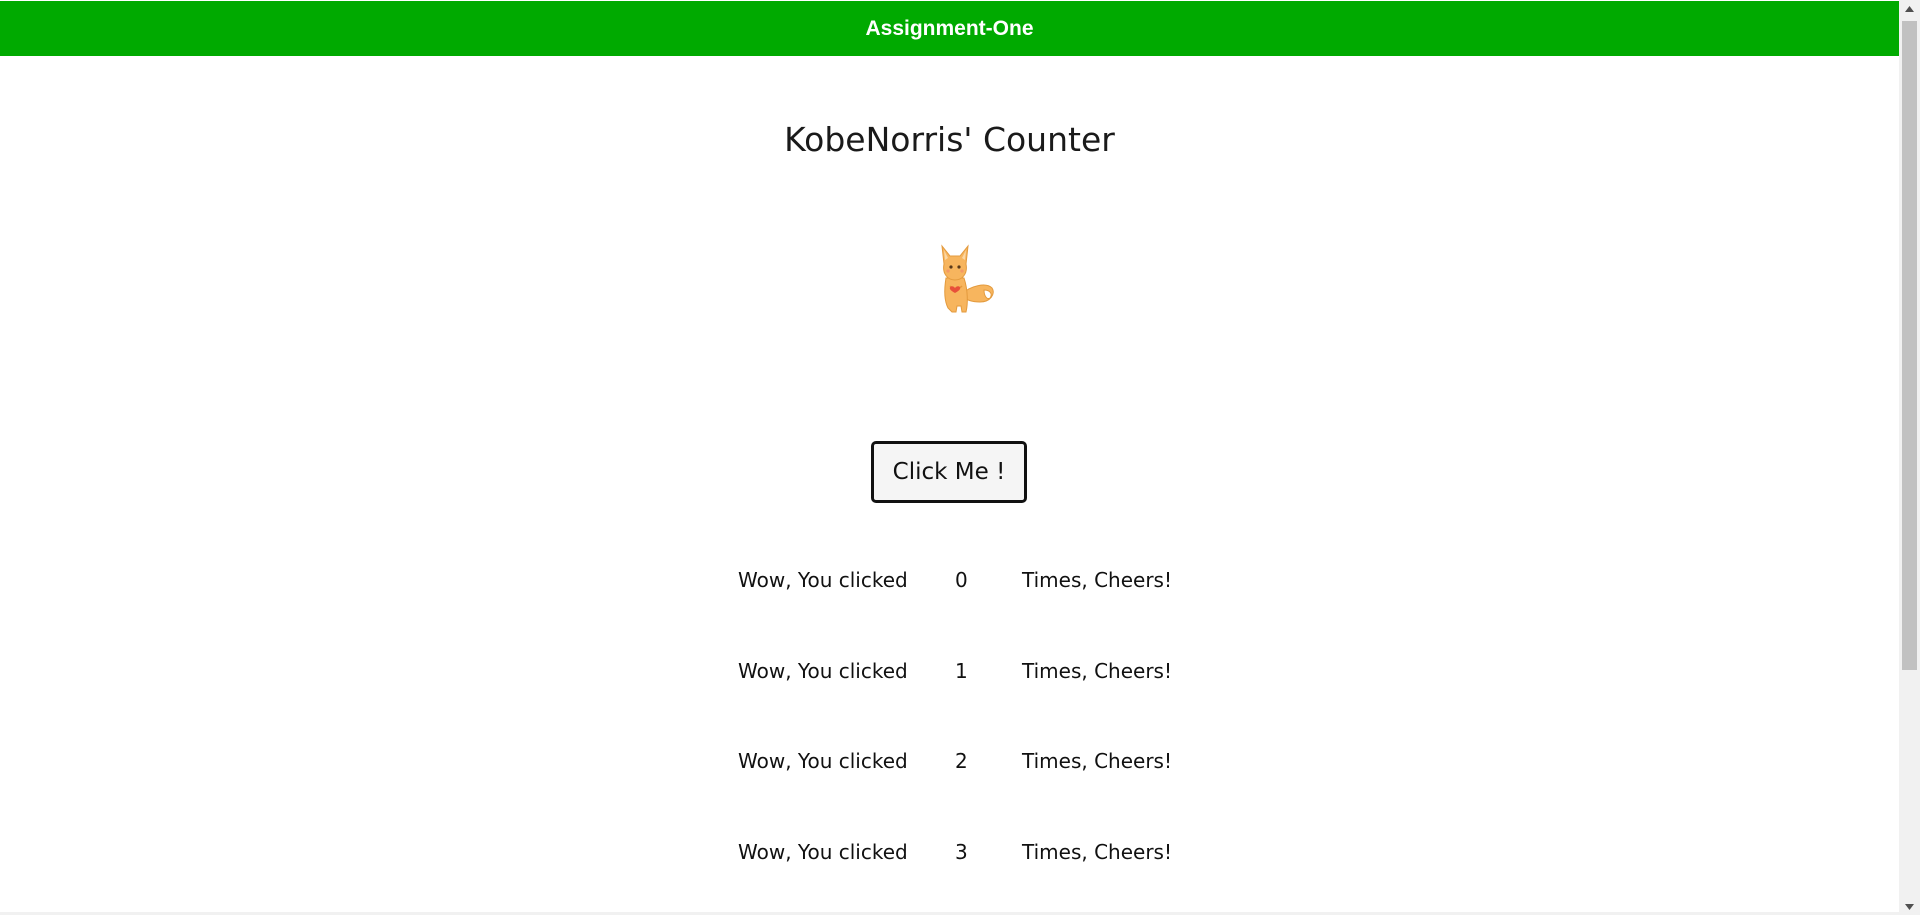 The height and width of the screenshot is (915, 1920). Describe the element at coordinates (1909, 8) in the screenshot. I see `scroll-up-arrow-icon` at that location.